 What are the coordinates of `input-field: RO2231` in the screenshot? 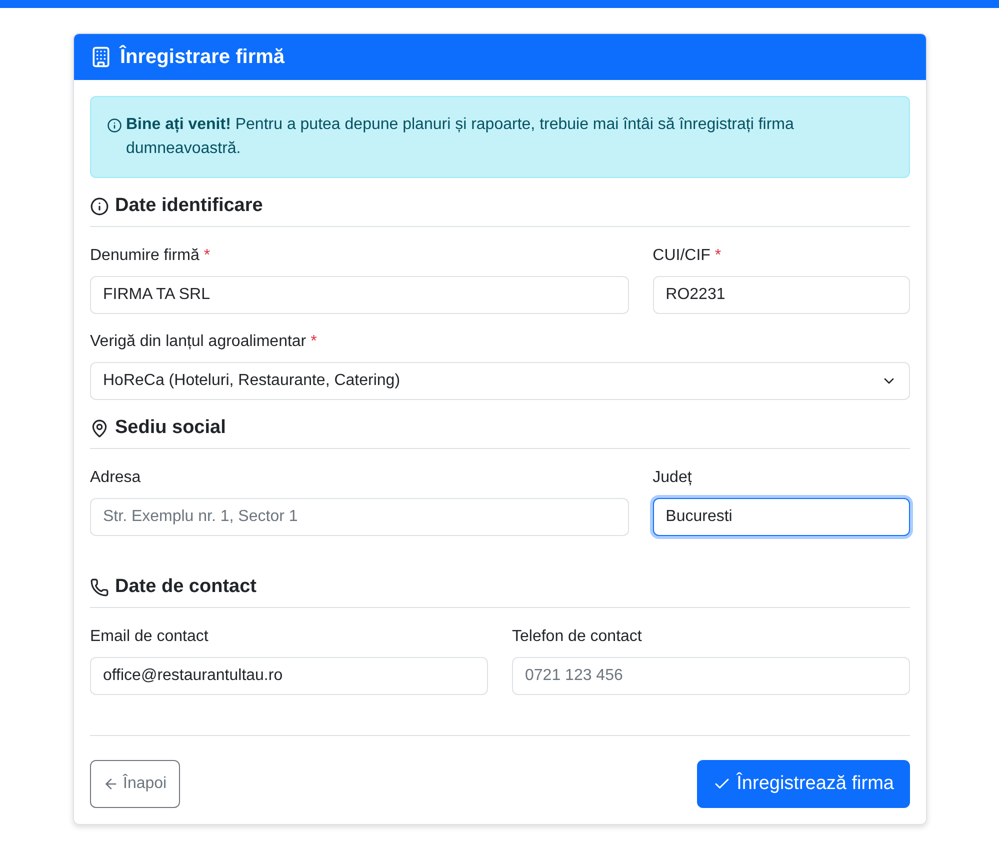 It's located at (781, 295).